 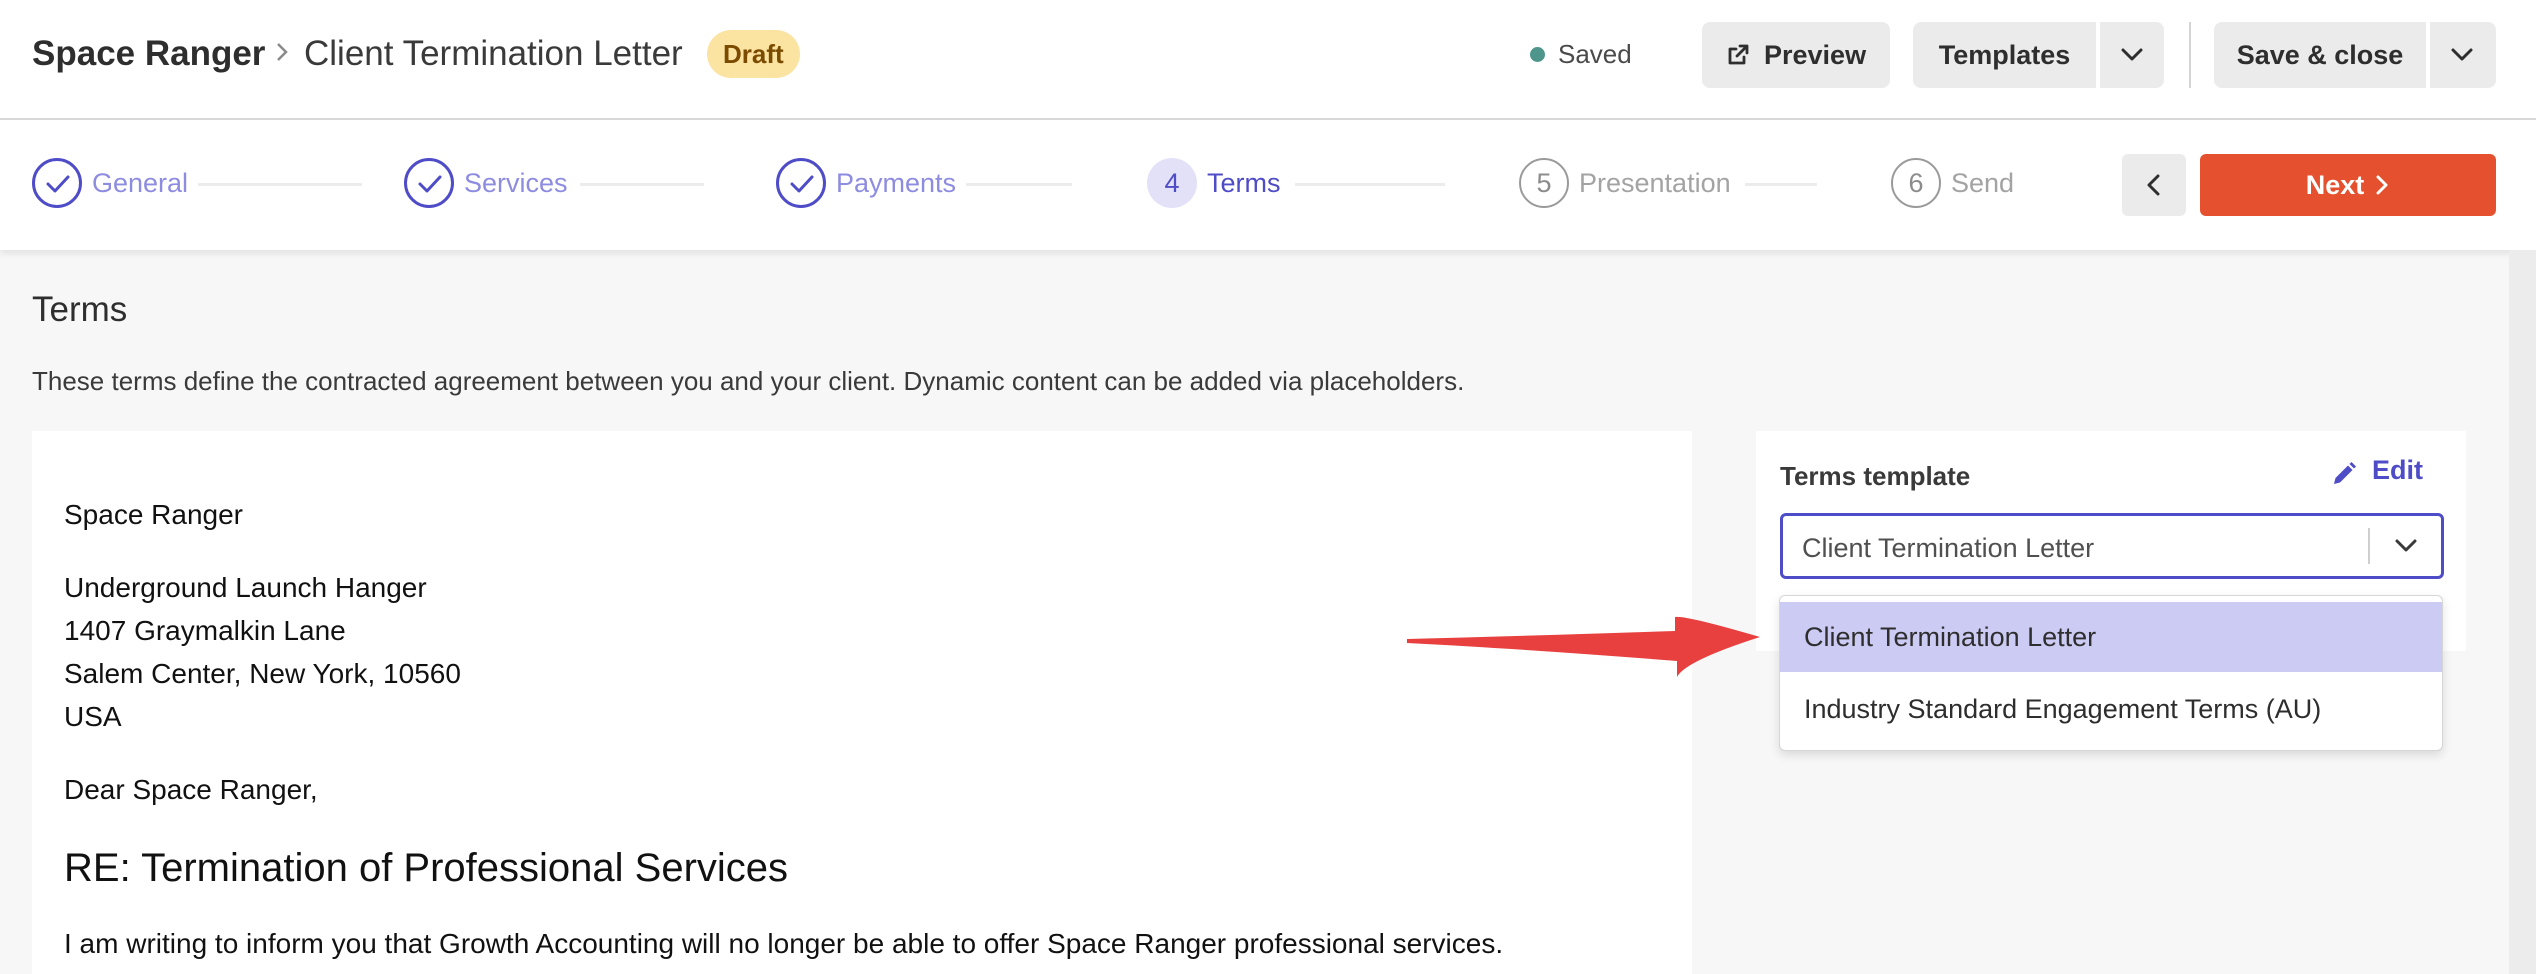 What do you see at coordinates (426, 868) in the screenshot?
I see `letter-heading: RE: Termination of Professional Services` at bounding box center [426, 868].